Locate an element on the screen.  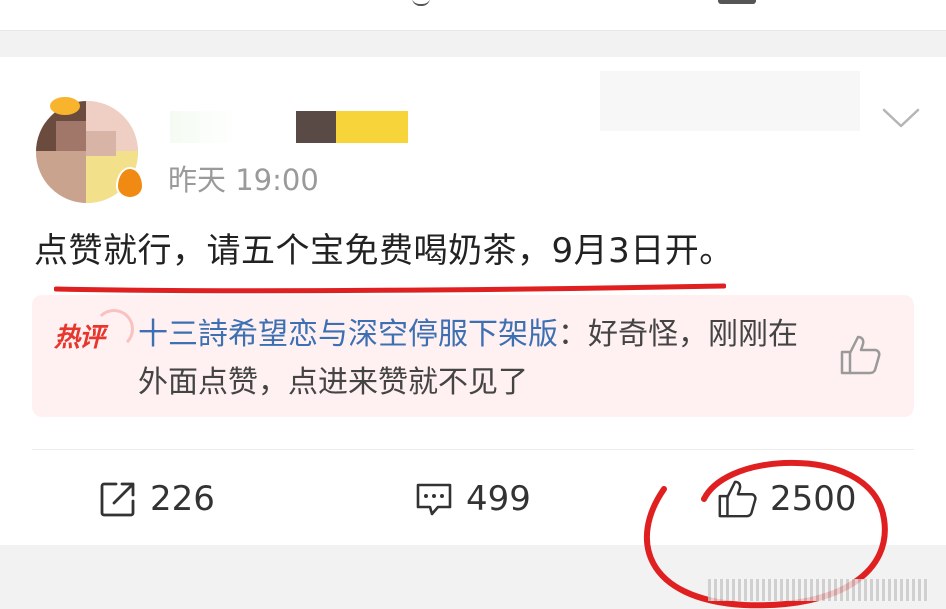
hot-comment-tag: 热评 is located at coordinates (79, 338).